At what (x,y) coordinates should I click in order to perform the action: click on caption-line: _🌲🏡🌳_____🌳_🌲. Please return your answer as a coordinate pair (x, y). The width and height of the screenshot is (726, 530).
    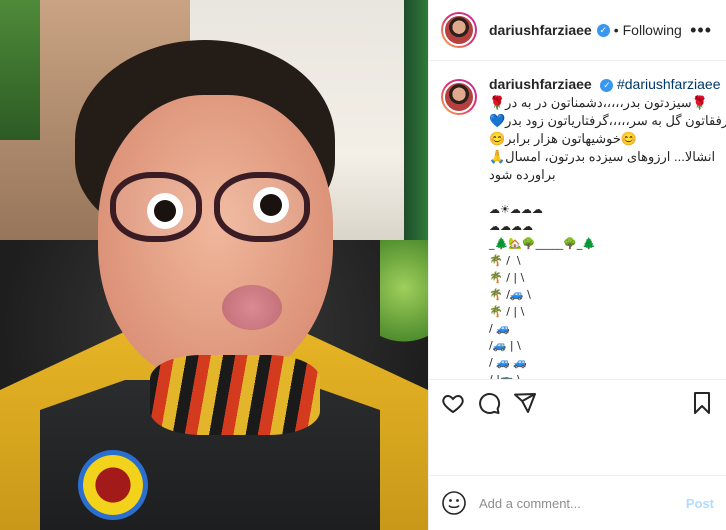
    Looking at the image, I should click on (542, 243).